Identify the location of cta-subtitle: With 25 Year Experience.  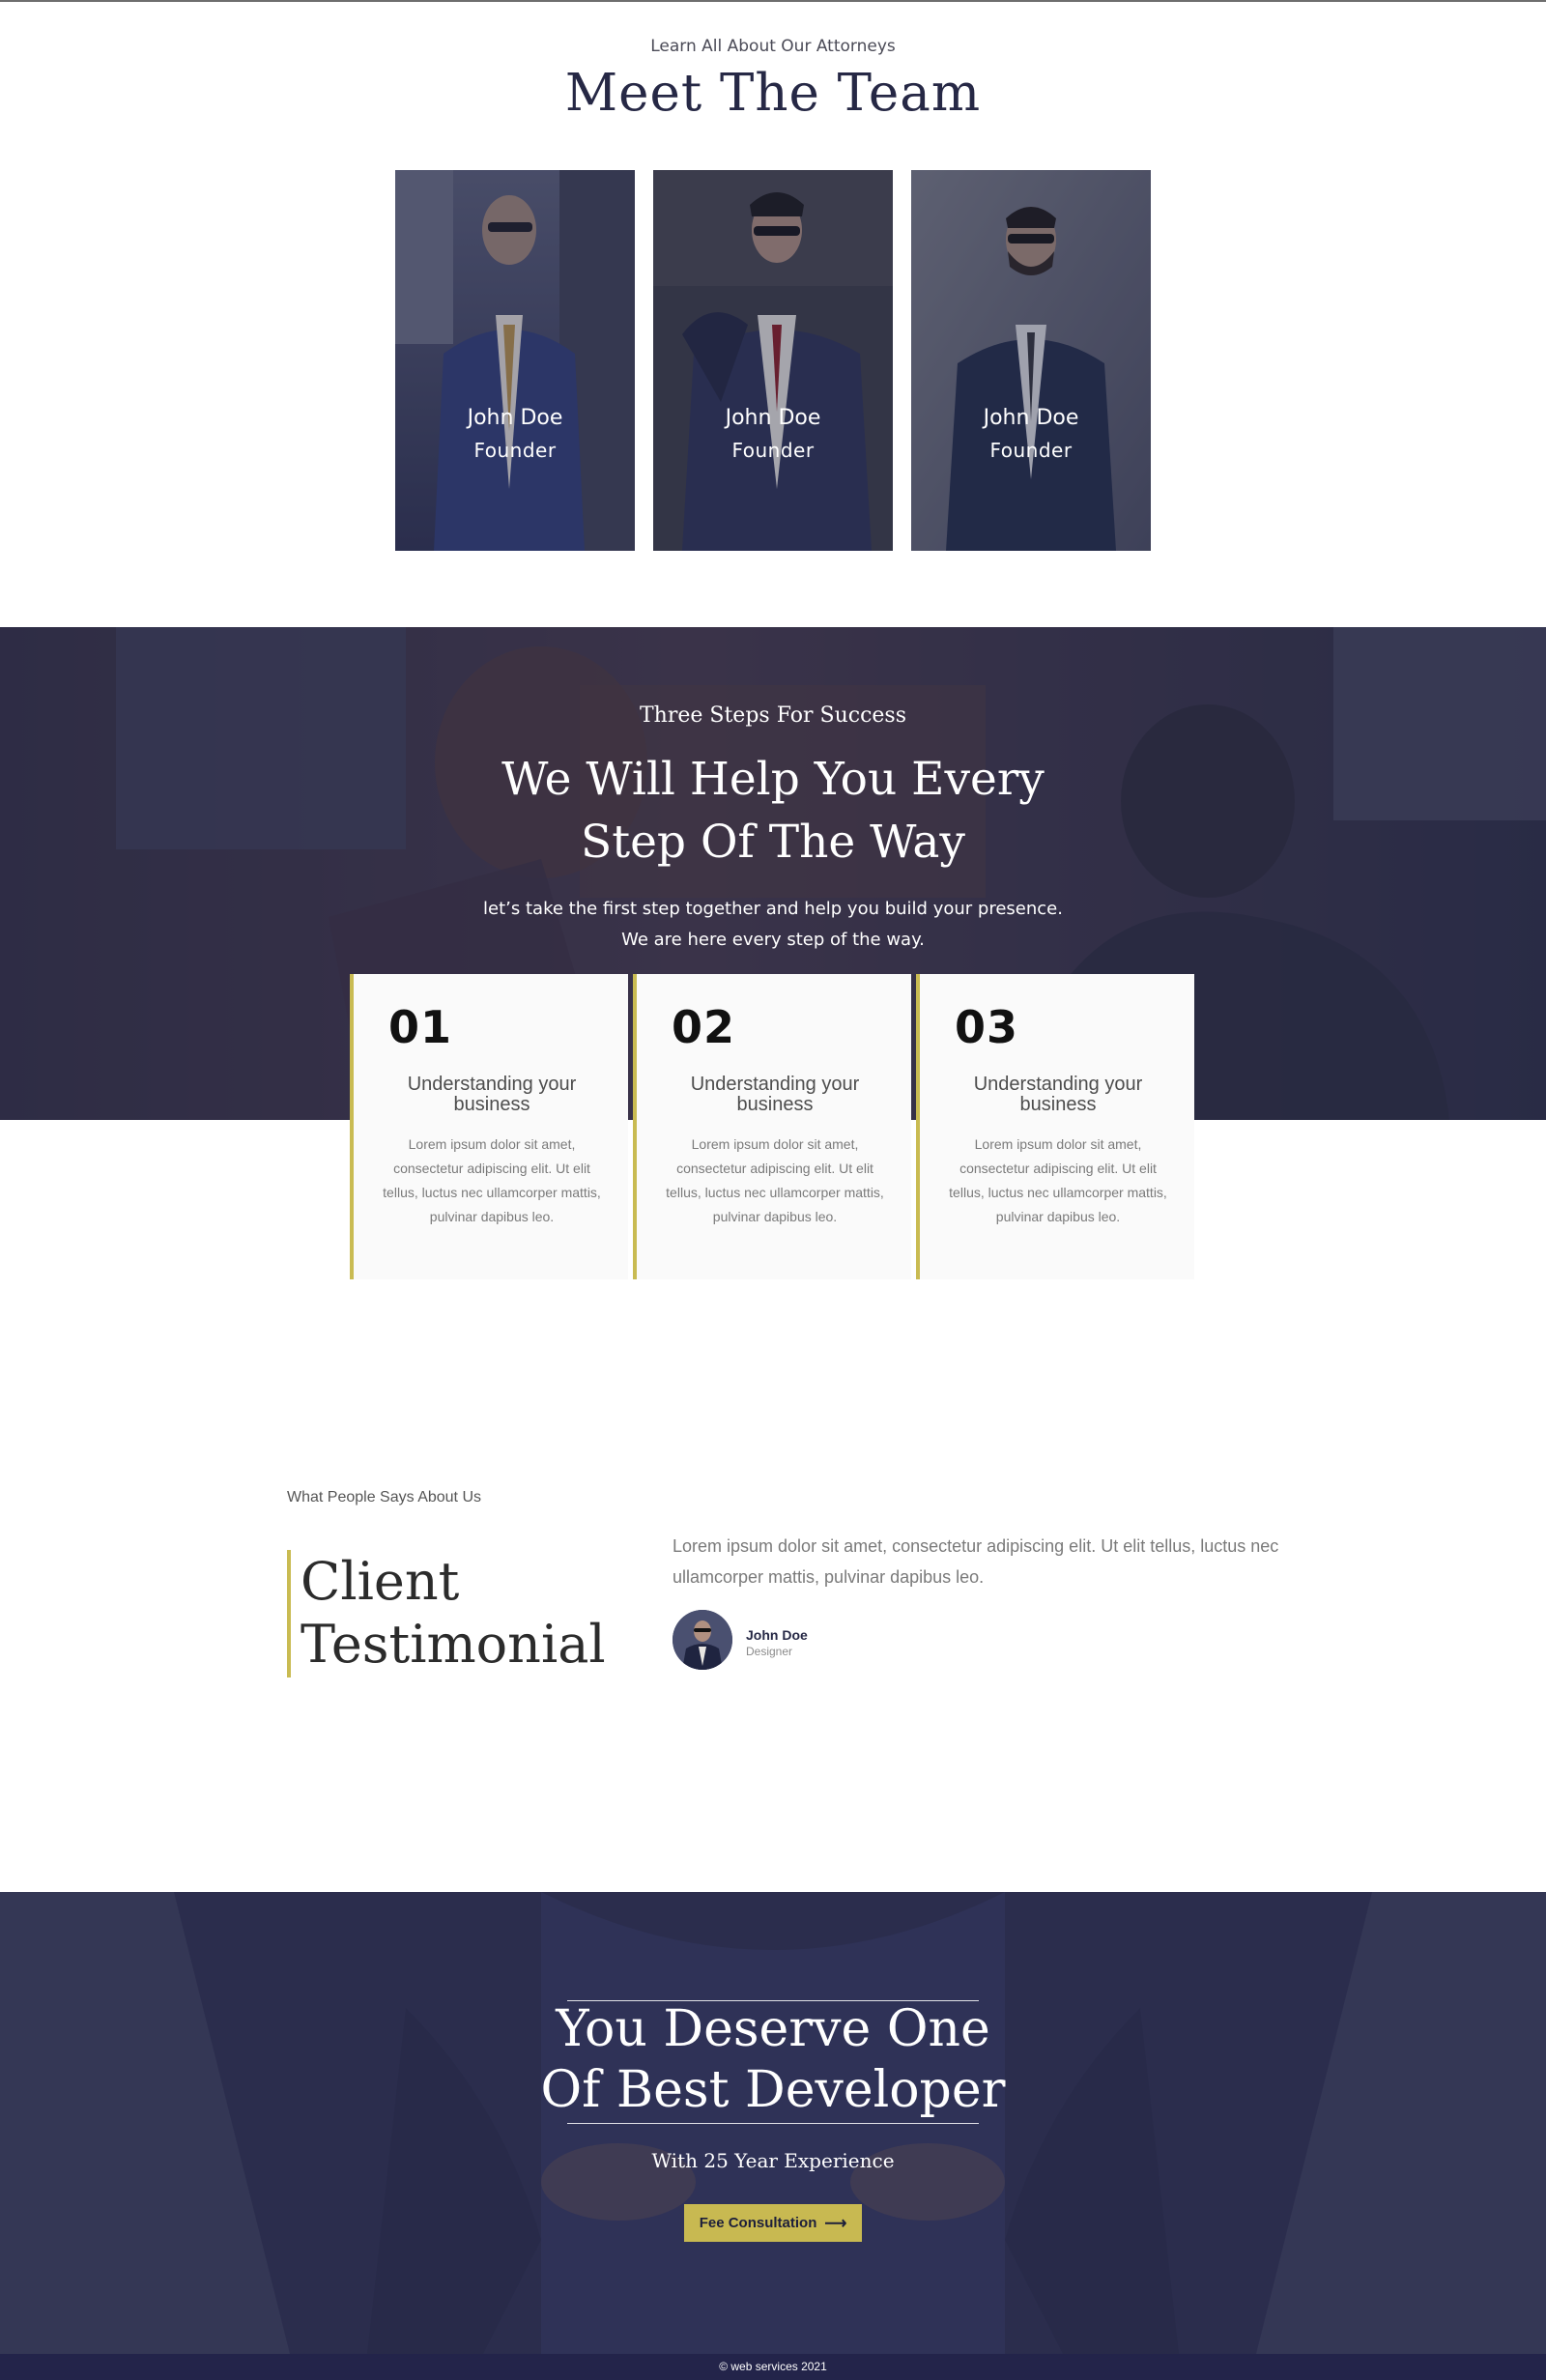
(773, 2160).